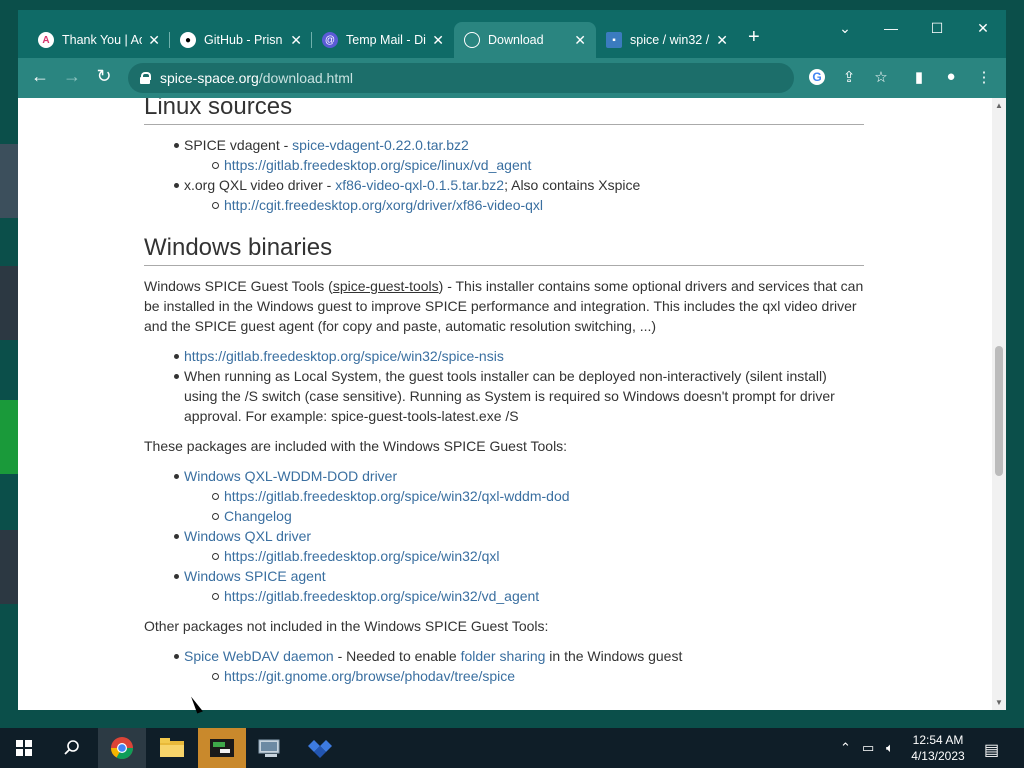 The image size is (1024, 768). What do you see at coordinates (258, 516) in the screenshot?
I see `changelog-link: Changelog` at bounding box center [258, 516].